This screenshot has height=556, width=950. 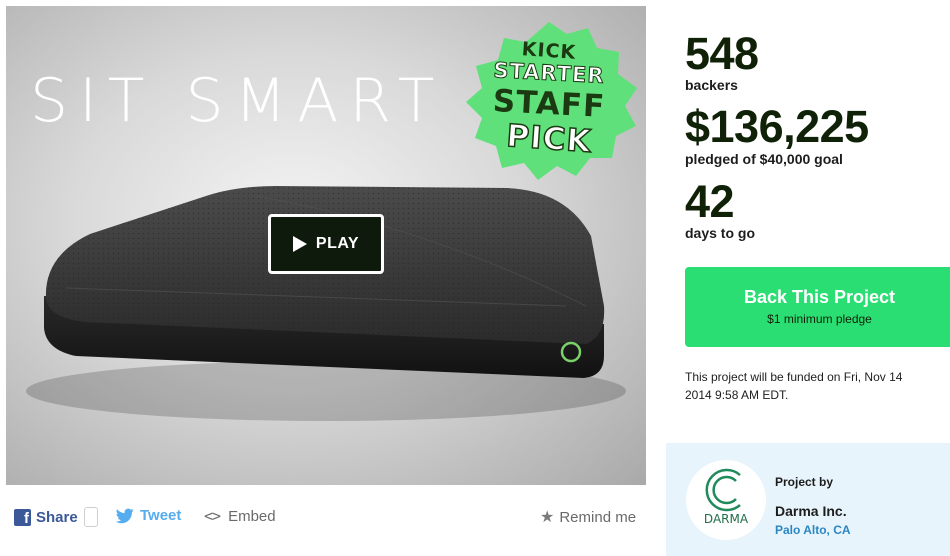 I want to click on tweet-button: Tweet, so click(x=148, y=515).